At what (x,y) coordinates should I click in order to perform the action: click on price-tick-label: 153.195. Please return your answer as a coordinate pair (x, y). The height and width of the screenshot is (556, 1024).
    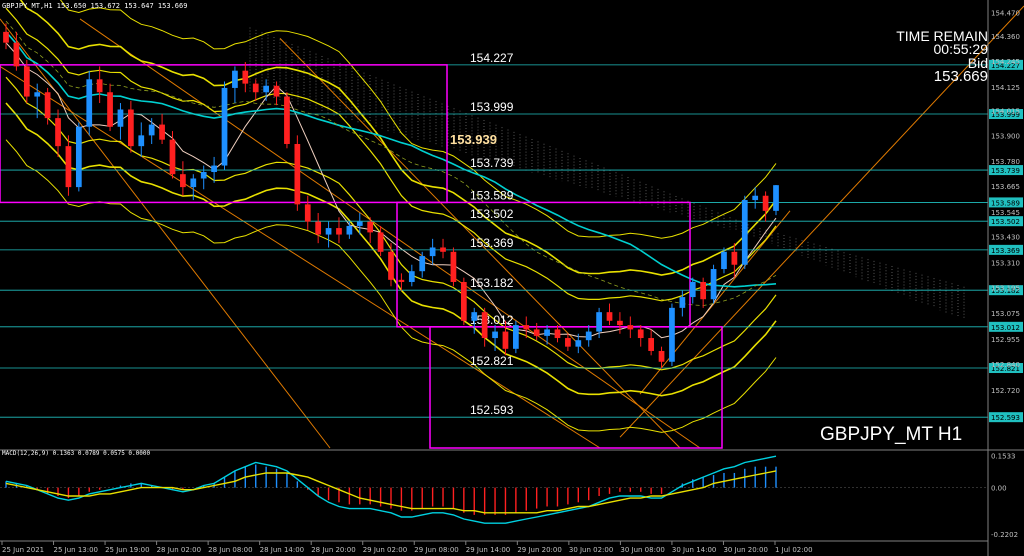
    Looking at the image, I should click on (1005, 288).